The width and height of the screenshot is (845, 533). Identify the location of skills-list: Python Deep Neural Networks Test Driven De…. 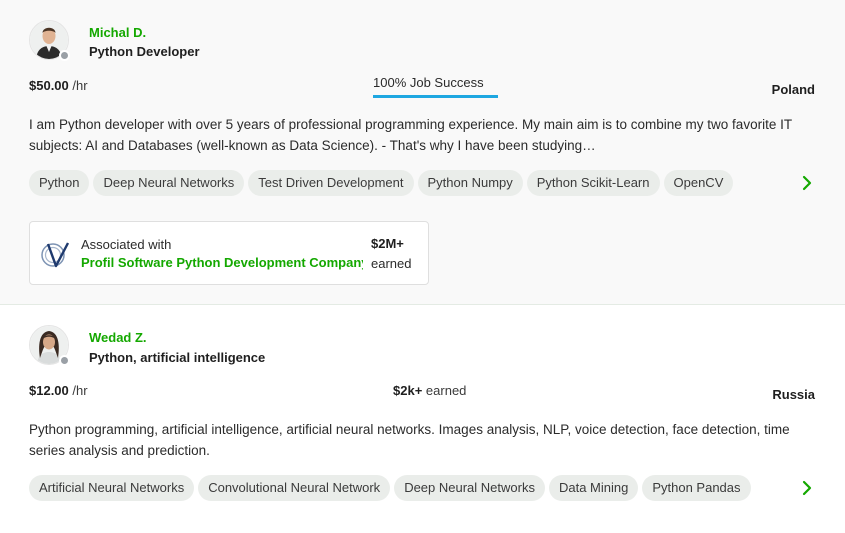
(414, 183).